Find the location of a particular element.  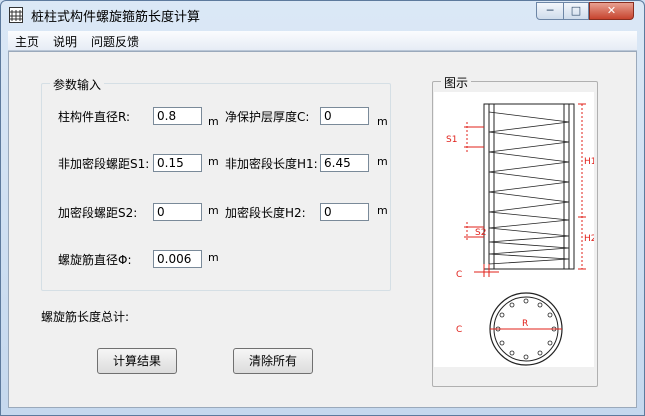

menu-bar: 主页 说明 问题反馈 is located at coordinates (322, 41).